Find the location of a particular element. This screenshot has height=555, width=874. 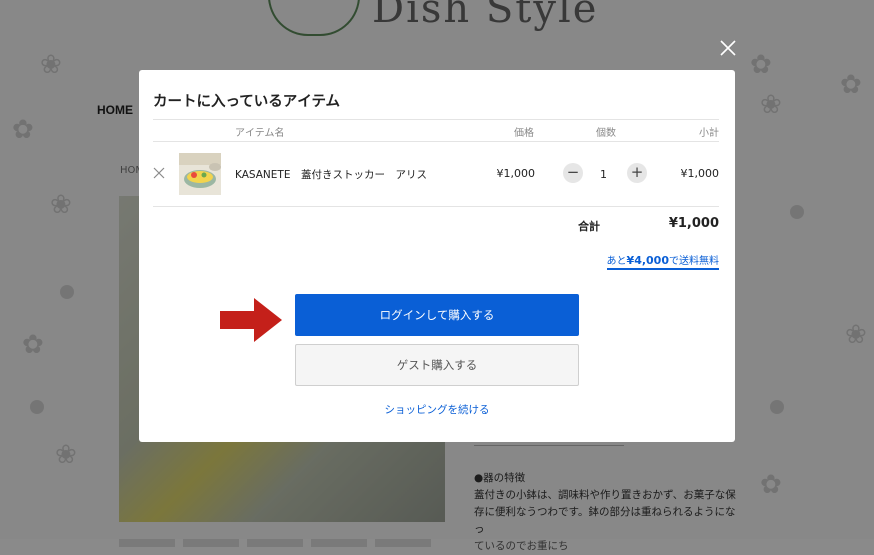

column-subtotal: 小計 is located at coordinates (709, 133).